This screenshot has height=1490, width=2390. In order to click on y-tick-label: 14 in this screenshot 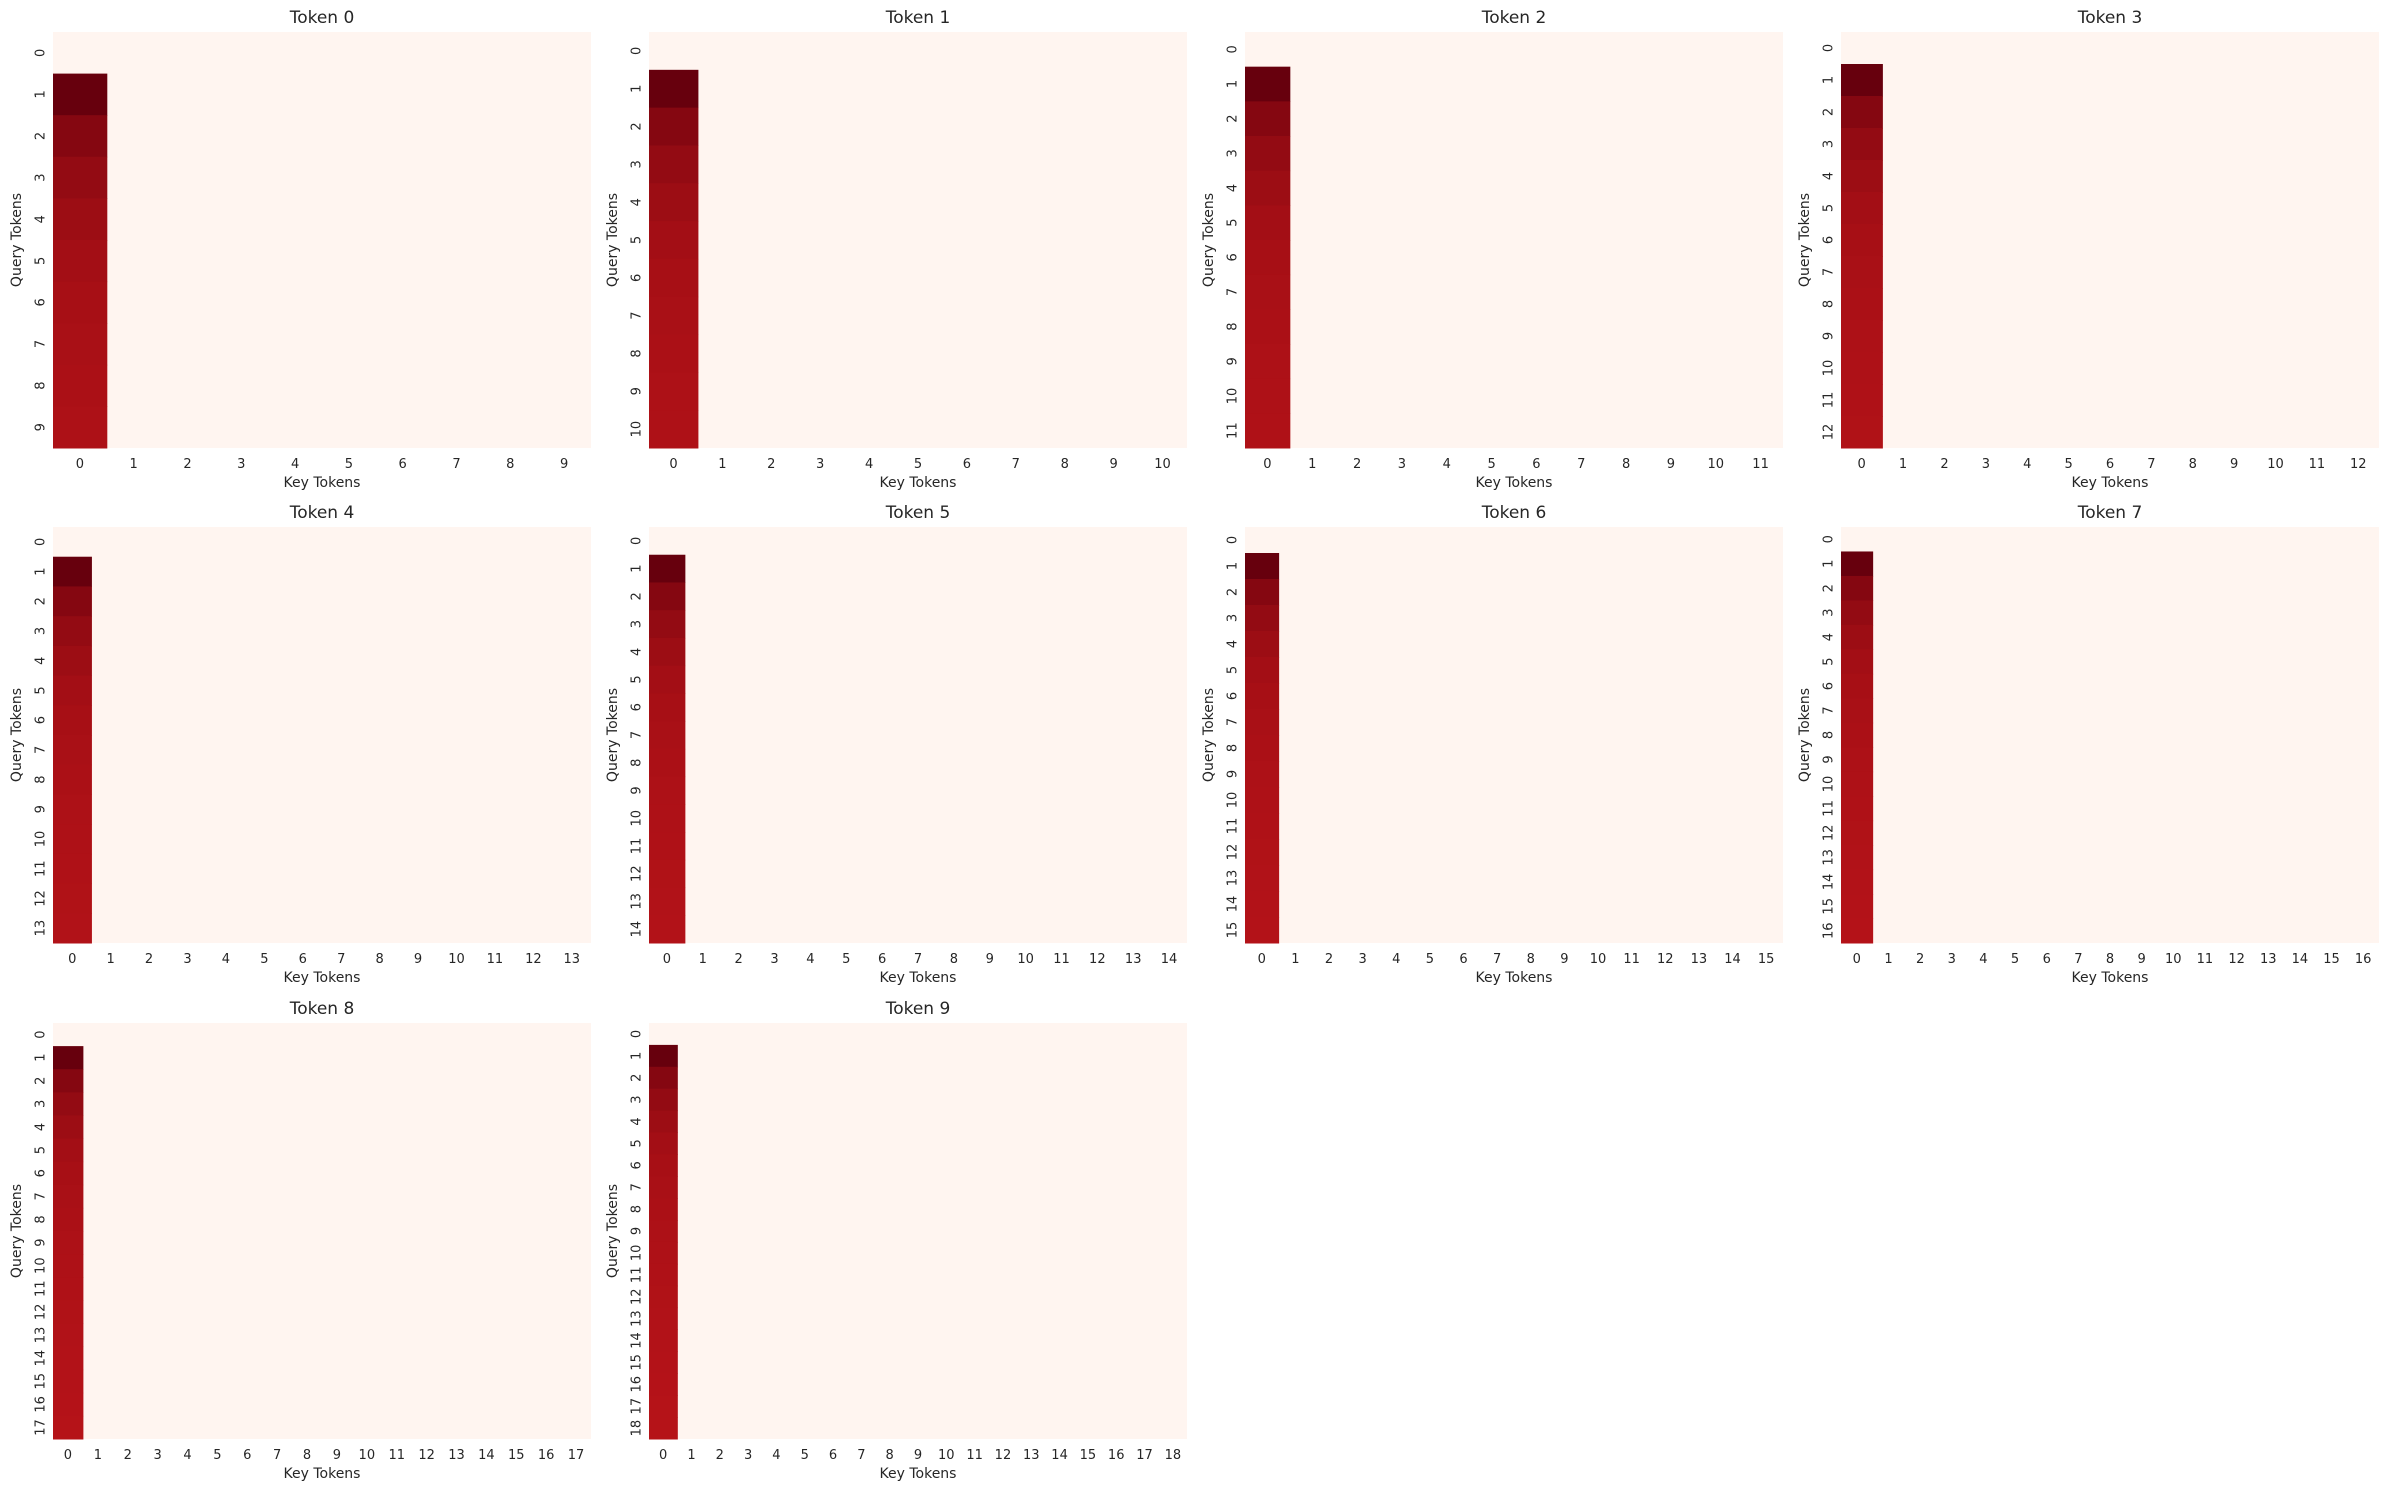, I will do `click(41, 1358)`.